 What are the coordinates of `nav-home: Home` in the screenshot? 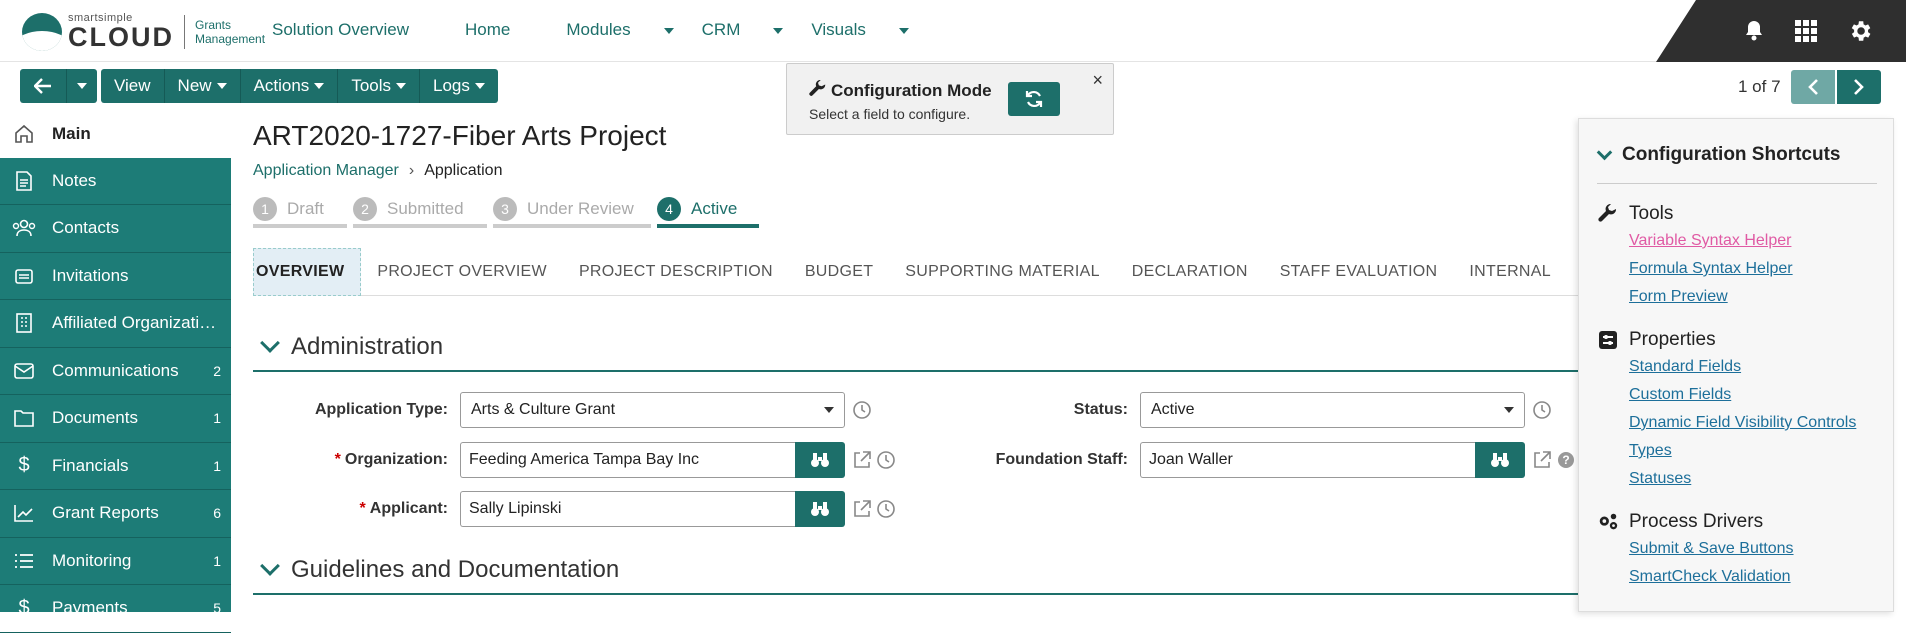 It's located at (501, 30).